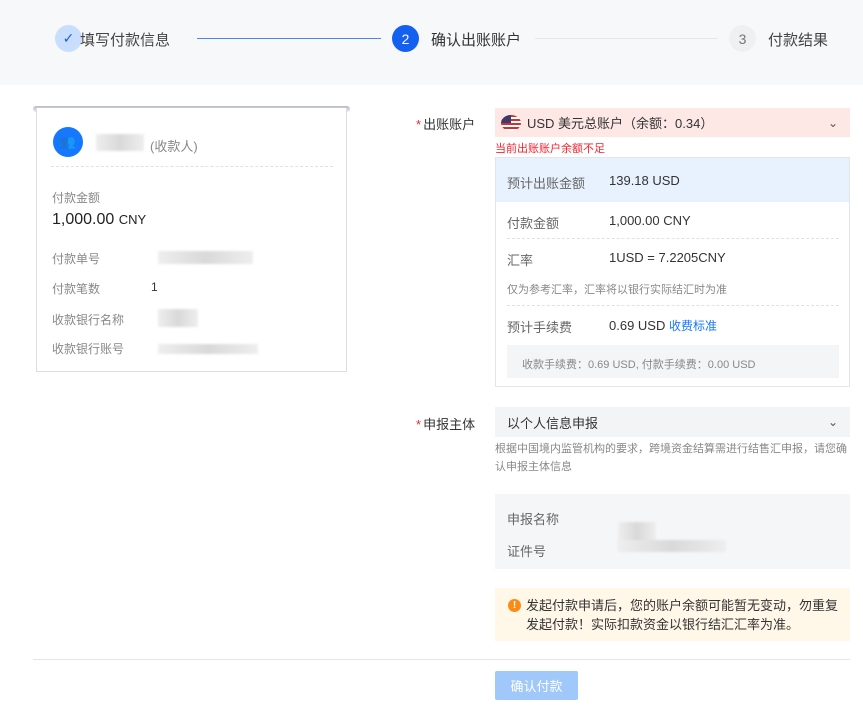 The image size is (863, 719). I want to click on fee-detail: 收款手续费：0.69 USD, 付款手续费：0.00 USD, so click(673, 361).